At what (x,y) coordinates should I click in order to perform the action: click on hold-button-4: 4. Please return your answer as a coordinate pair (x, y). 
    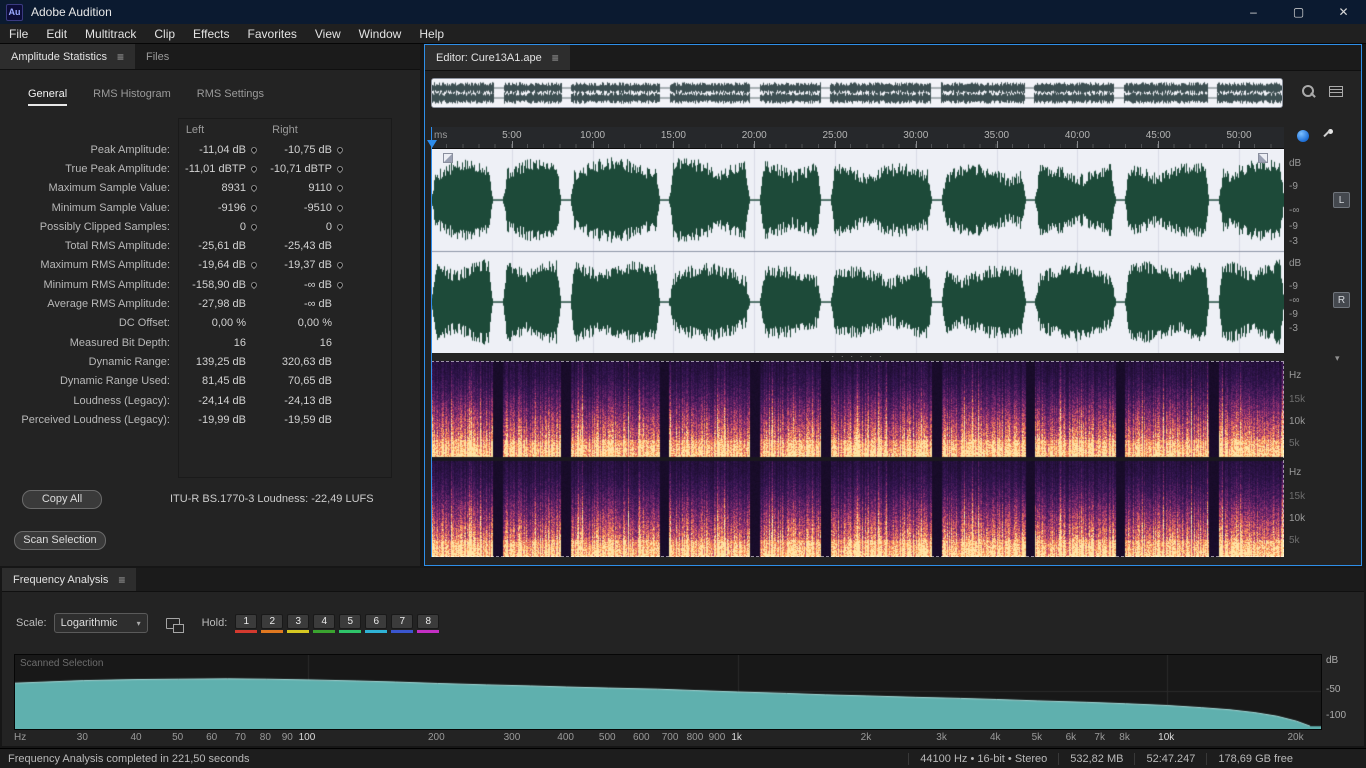
    Looking at the image, I should click on (324, 623).